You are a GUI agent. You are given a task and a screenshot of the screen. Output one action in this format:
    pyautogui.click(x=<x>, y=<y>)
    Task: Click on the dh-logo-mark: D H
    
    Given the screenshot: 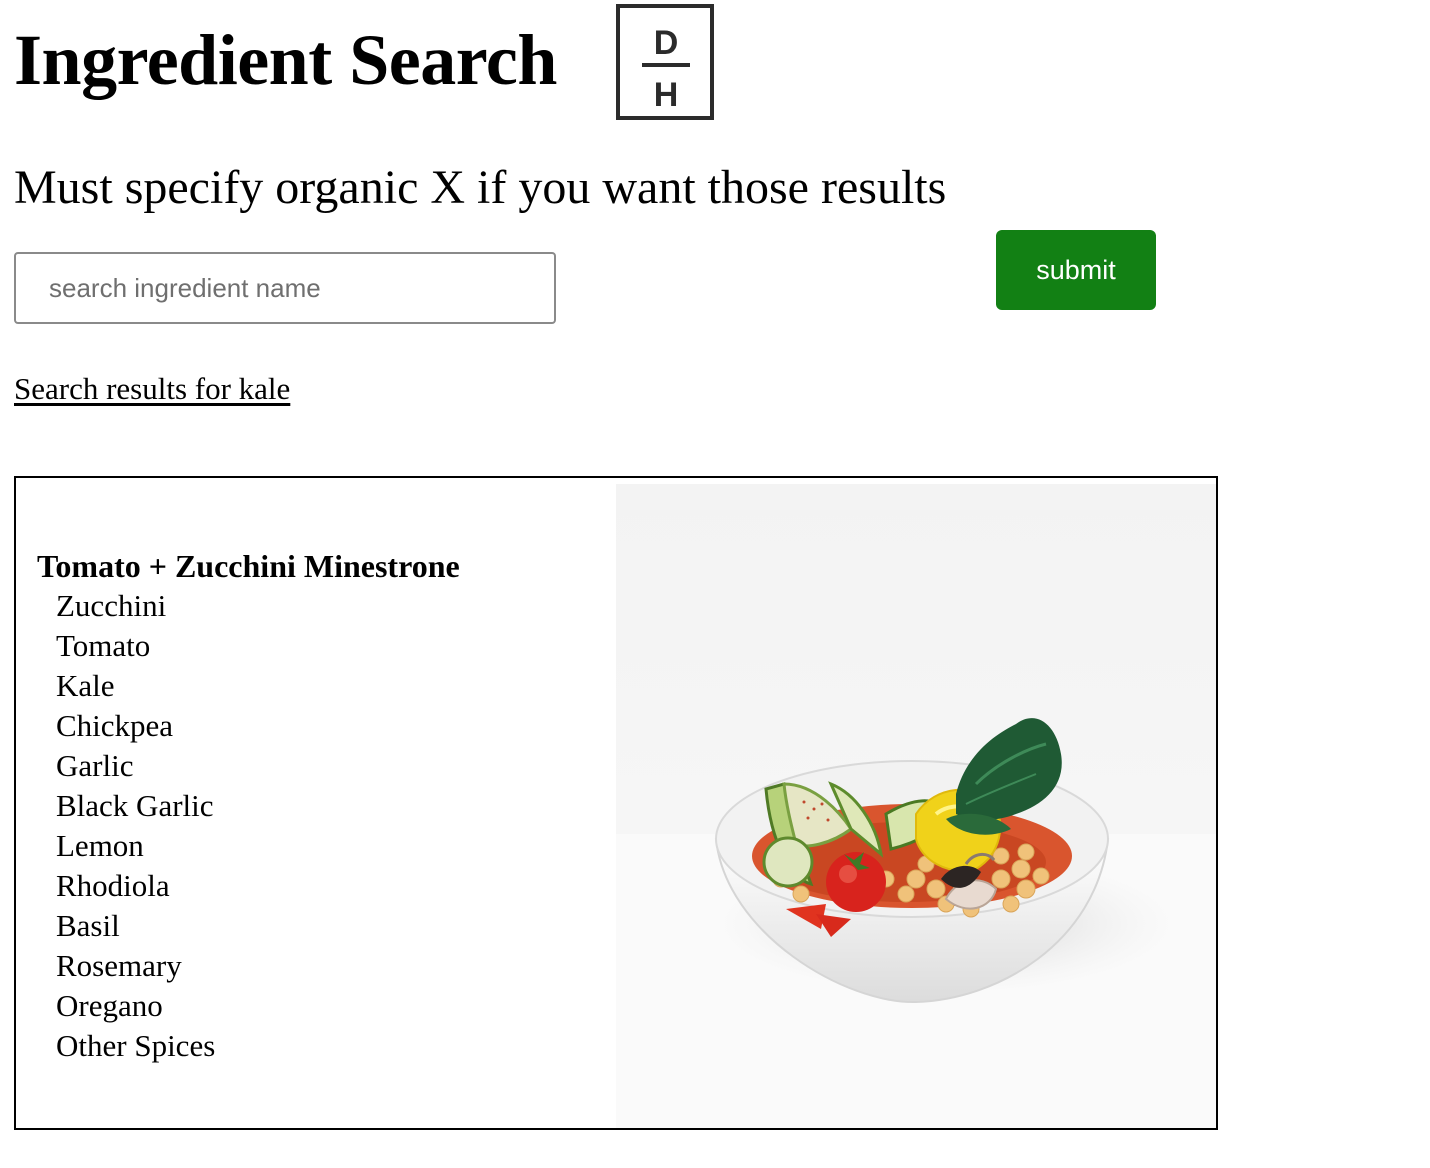 What is the action you would take?
    pyautogui.click(x=666, y=69)
    